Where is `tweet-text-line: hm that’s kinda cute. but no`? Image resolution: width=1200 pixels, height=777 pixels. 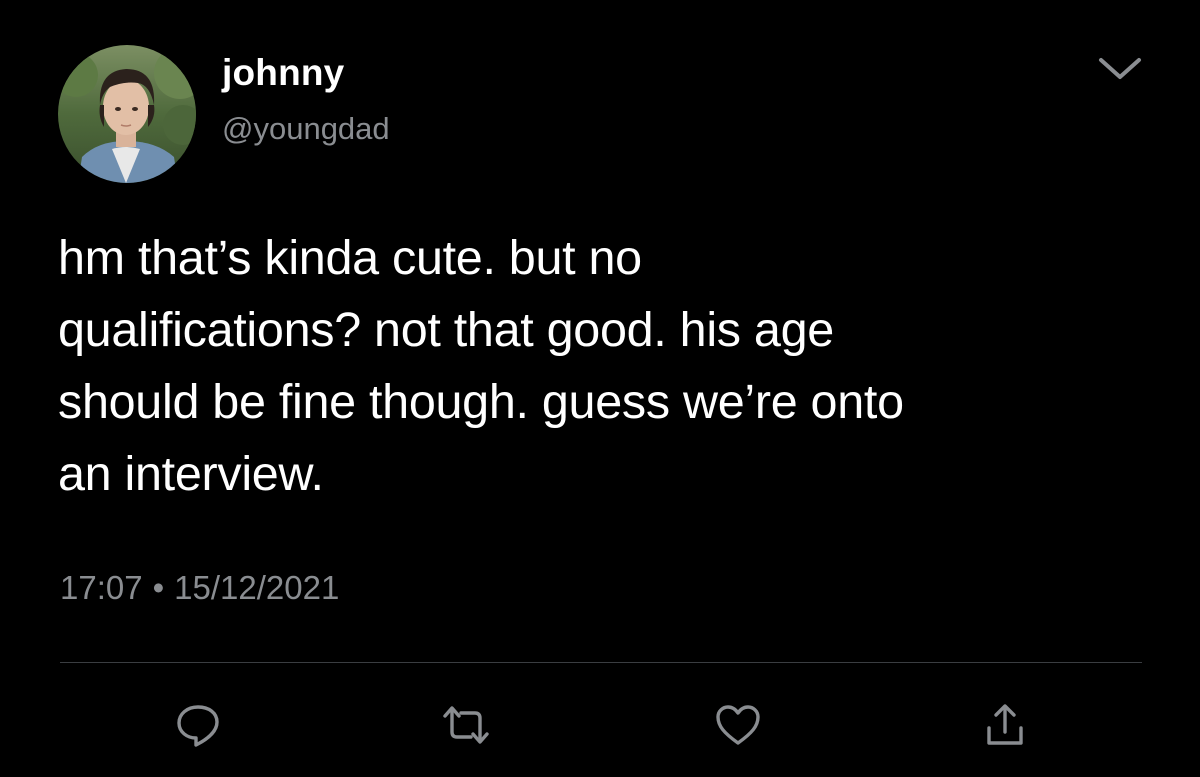
tweet-text-line: hm that’s kinda cute. but no is located at coordinates (350, 258).